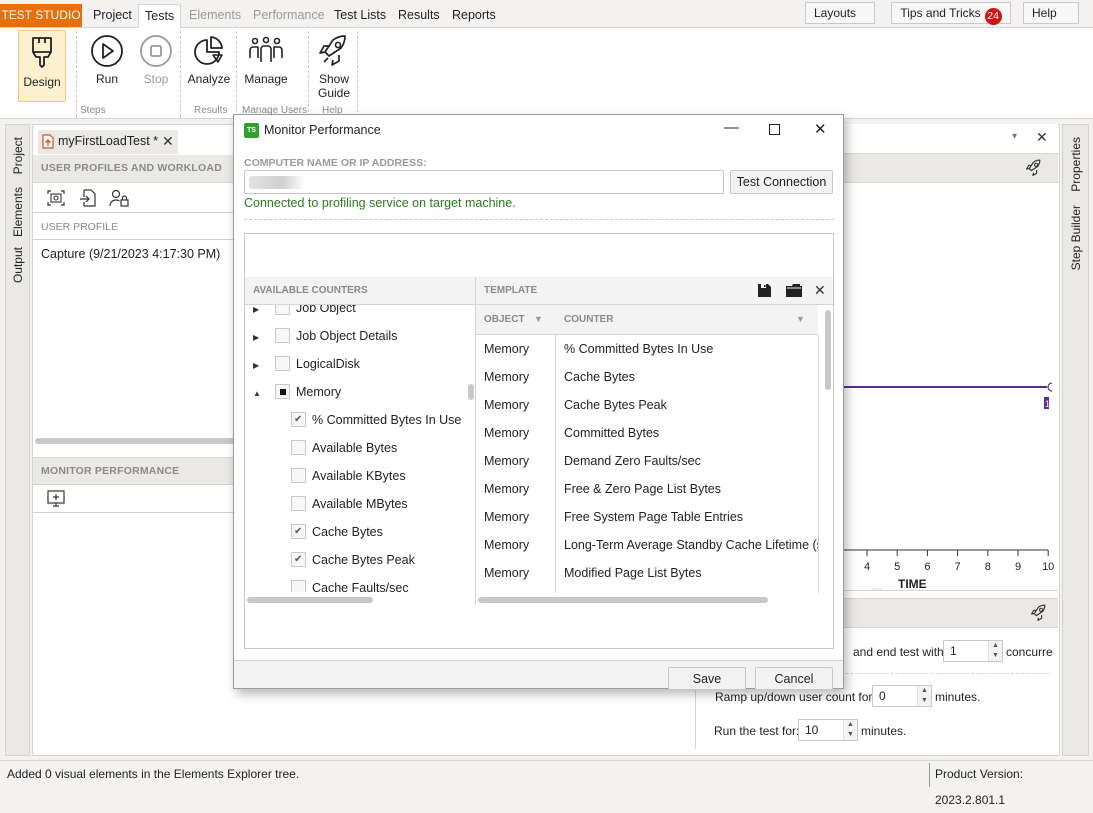  Describe the element at coordinates (360, 583) in the screenshot. I see `counter-tree-item: Cache Faults/sec` at that location.